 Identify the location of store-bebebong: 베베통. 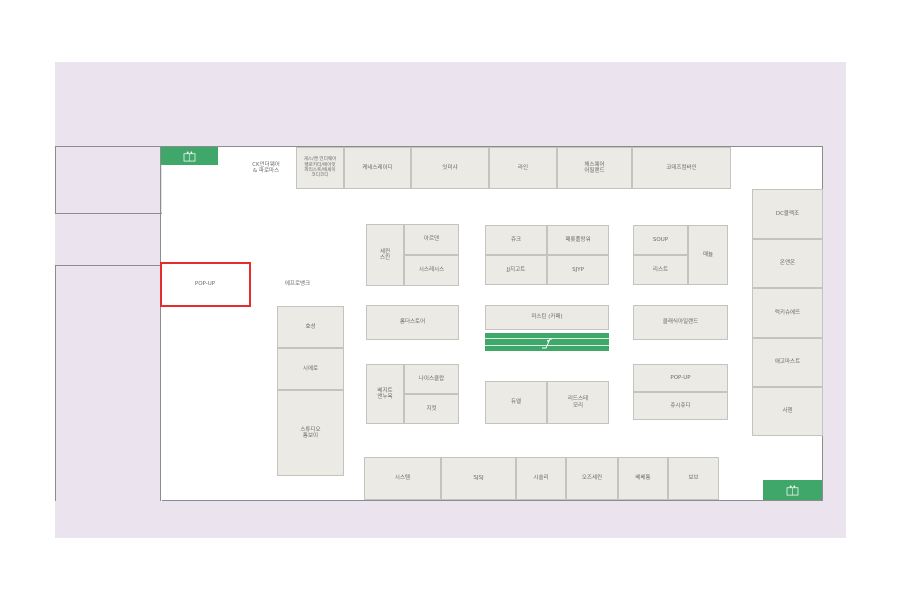
(643, 478).